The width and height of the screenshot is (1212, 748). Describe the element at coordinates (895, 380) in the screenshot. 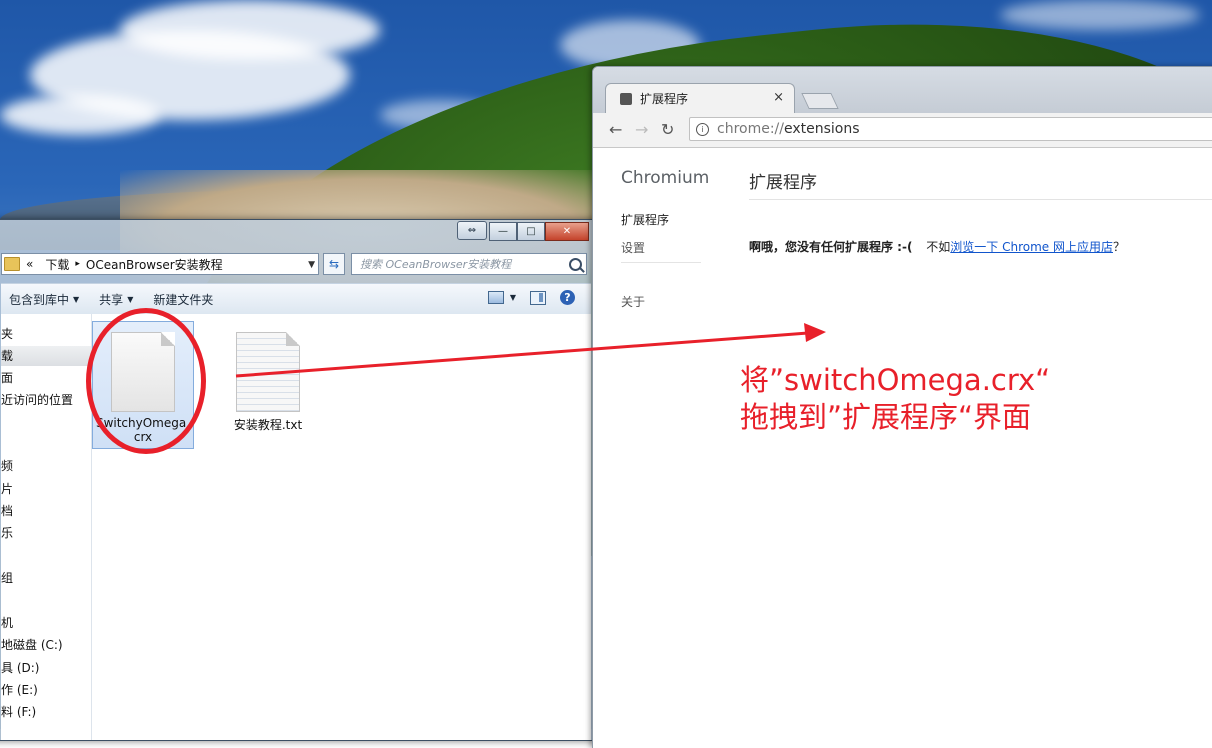

I see `instruction-line-1: 将”switchOmega.crx“` at that location.